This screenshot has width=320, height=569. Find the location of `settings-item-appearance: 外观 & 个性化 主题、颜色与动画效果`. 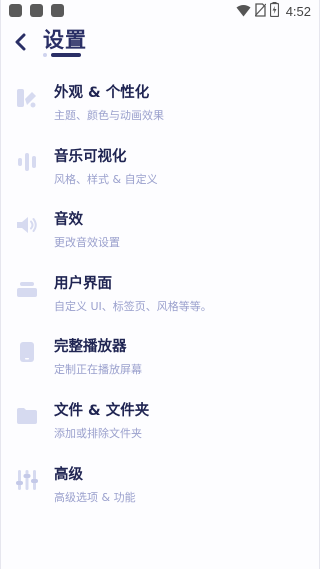

settings-item-appearance: 外观 & 个性化 主题、颜色与动画效果 is located at coordinates (160, 99).